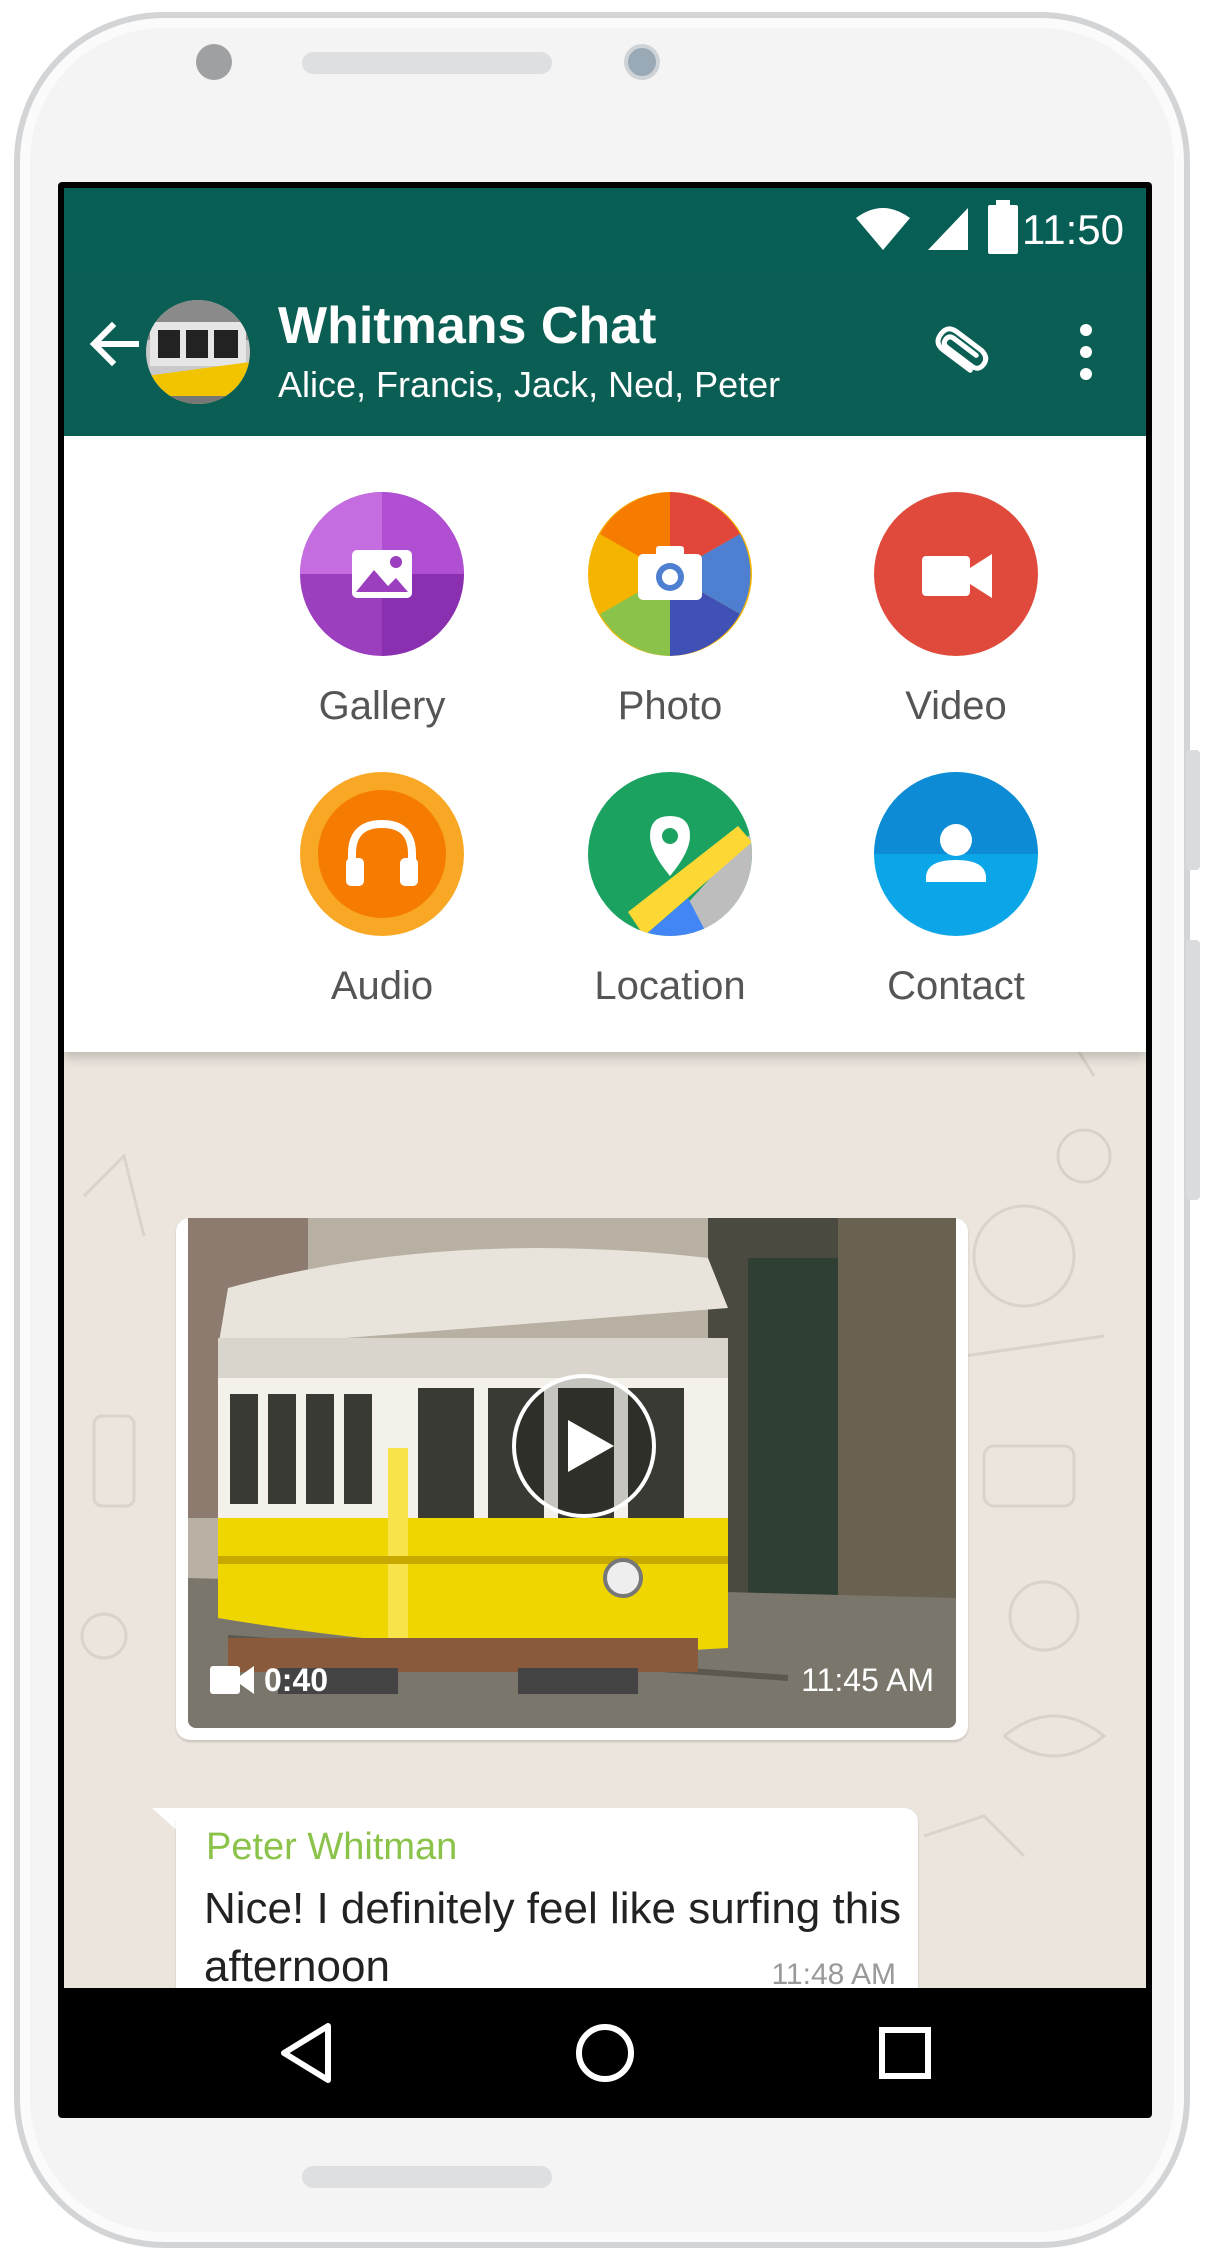 This screenshot has width=1210, height=2264. Describe the element at coordinates (214, 62) in the screenshot. I see `front-sensor` at that location.